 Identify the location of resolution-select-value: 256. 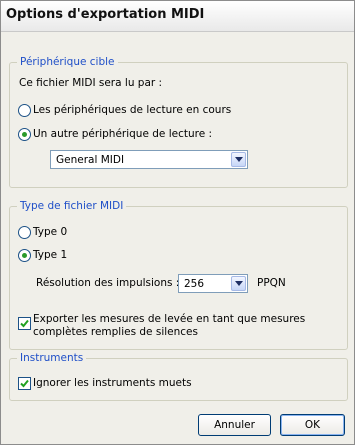
(194, 284).